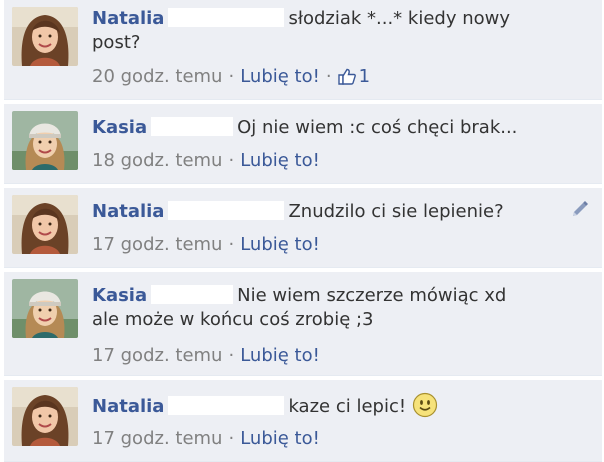  I want to click on comment-text: kaze ci lepic!, so click(347, 406).